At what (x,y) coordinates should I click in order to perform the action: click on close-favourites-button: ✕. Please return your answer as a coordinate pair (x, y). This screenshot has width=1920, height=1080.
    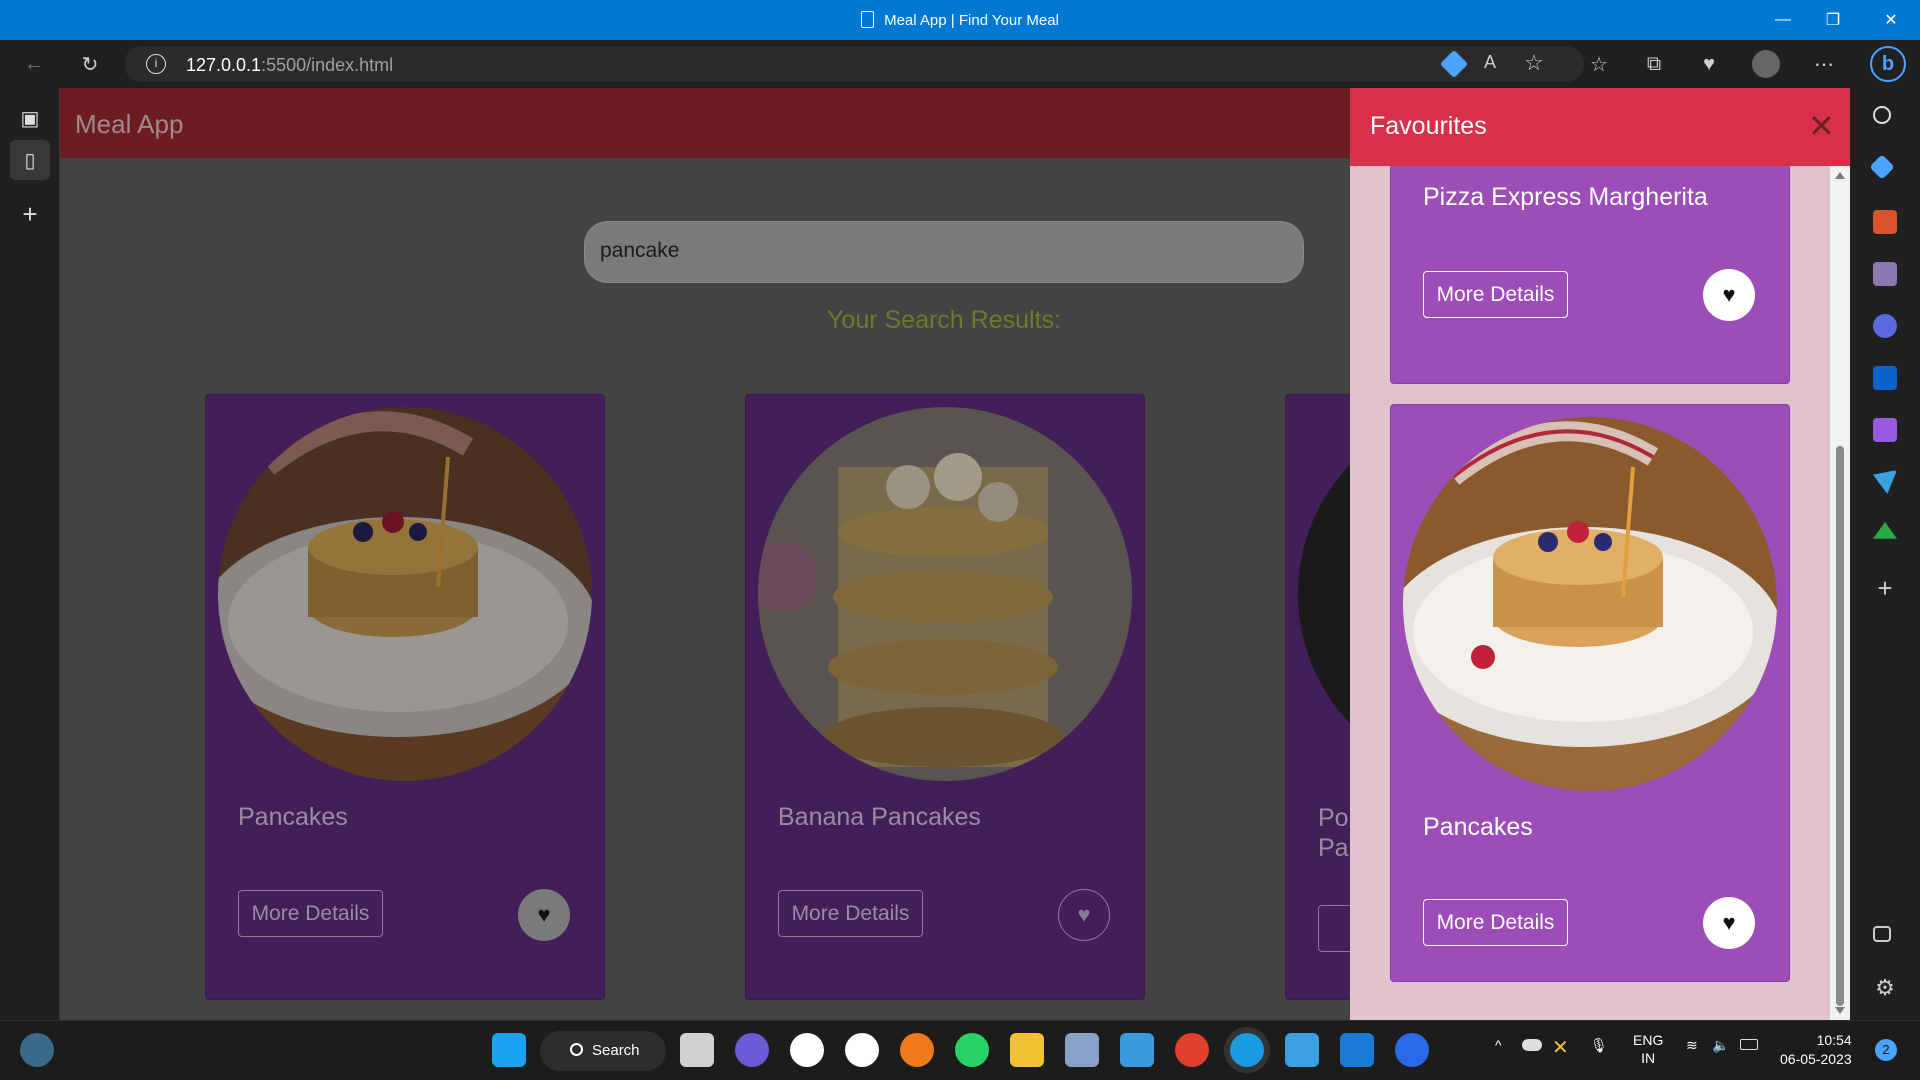
    Looking at the image, I should click on (1821, 126).